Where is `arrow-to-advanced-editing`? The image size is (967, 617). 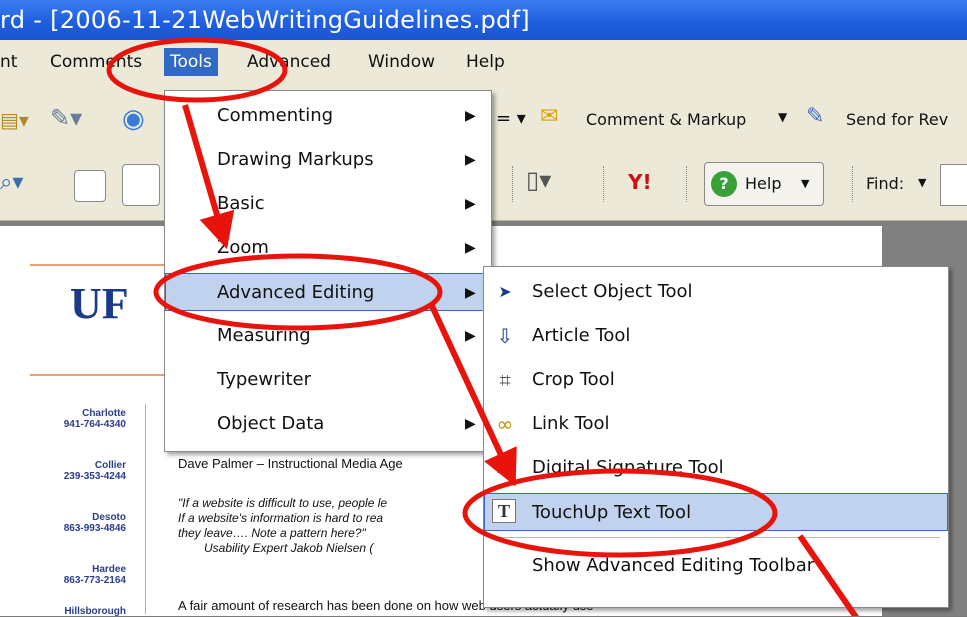
arrow-to-advanced-editing is located at coordinates (208, 177).